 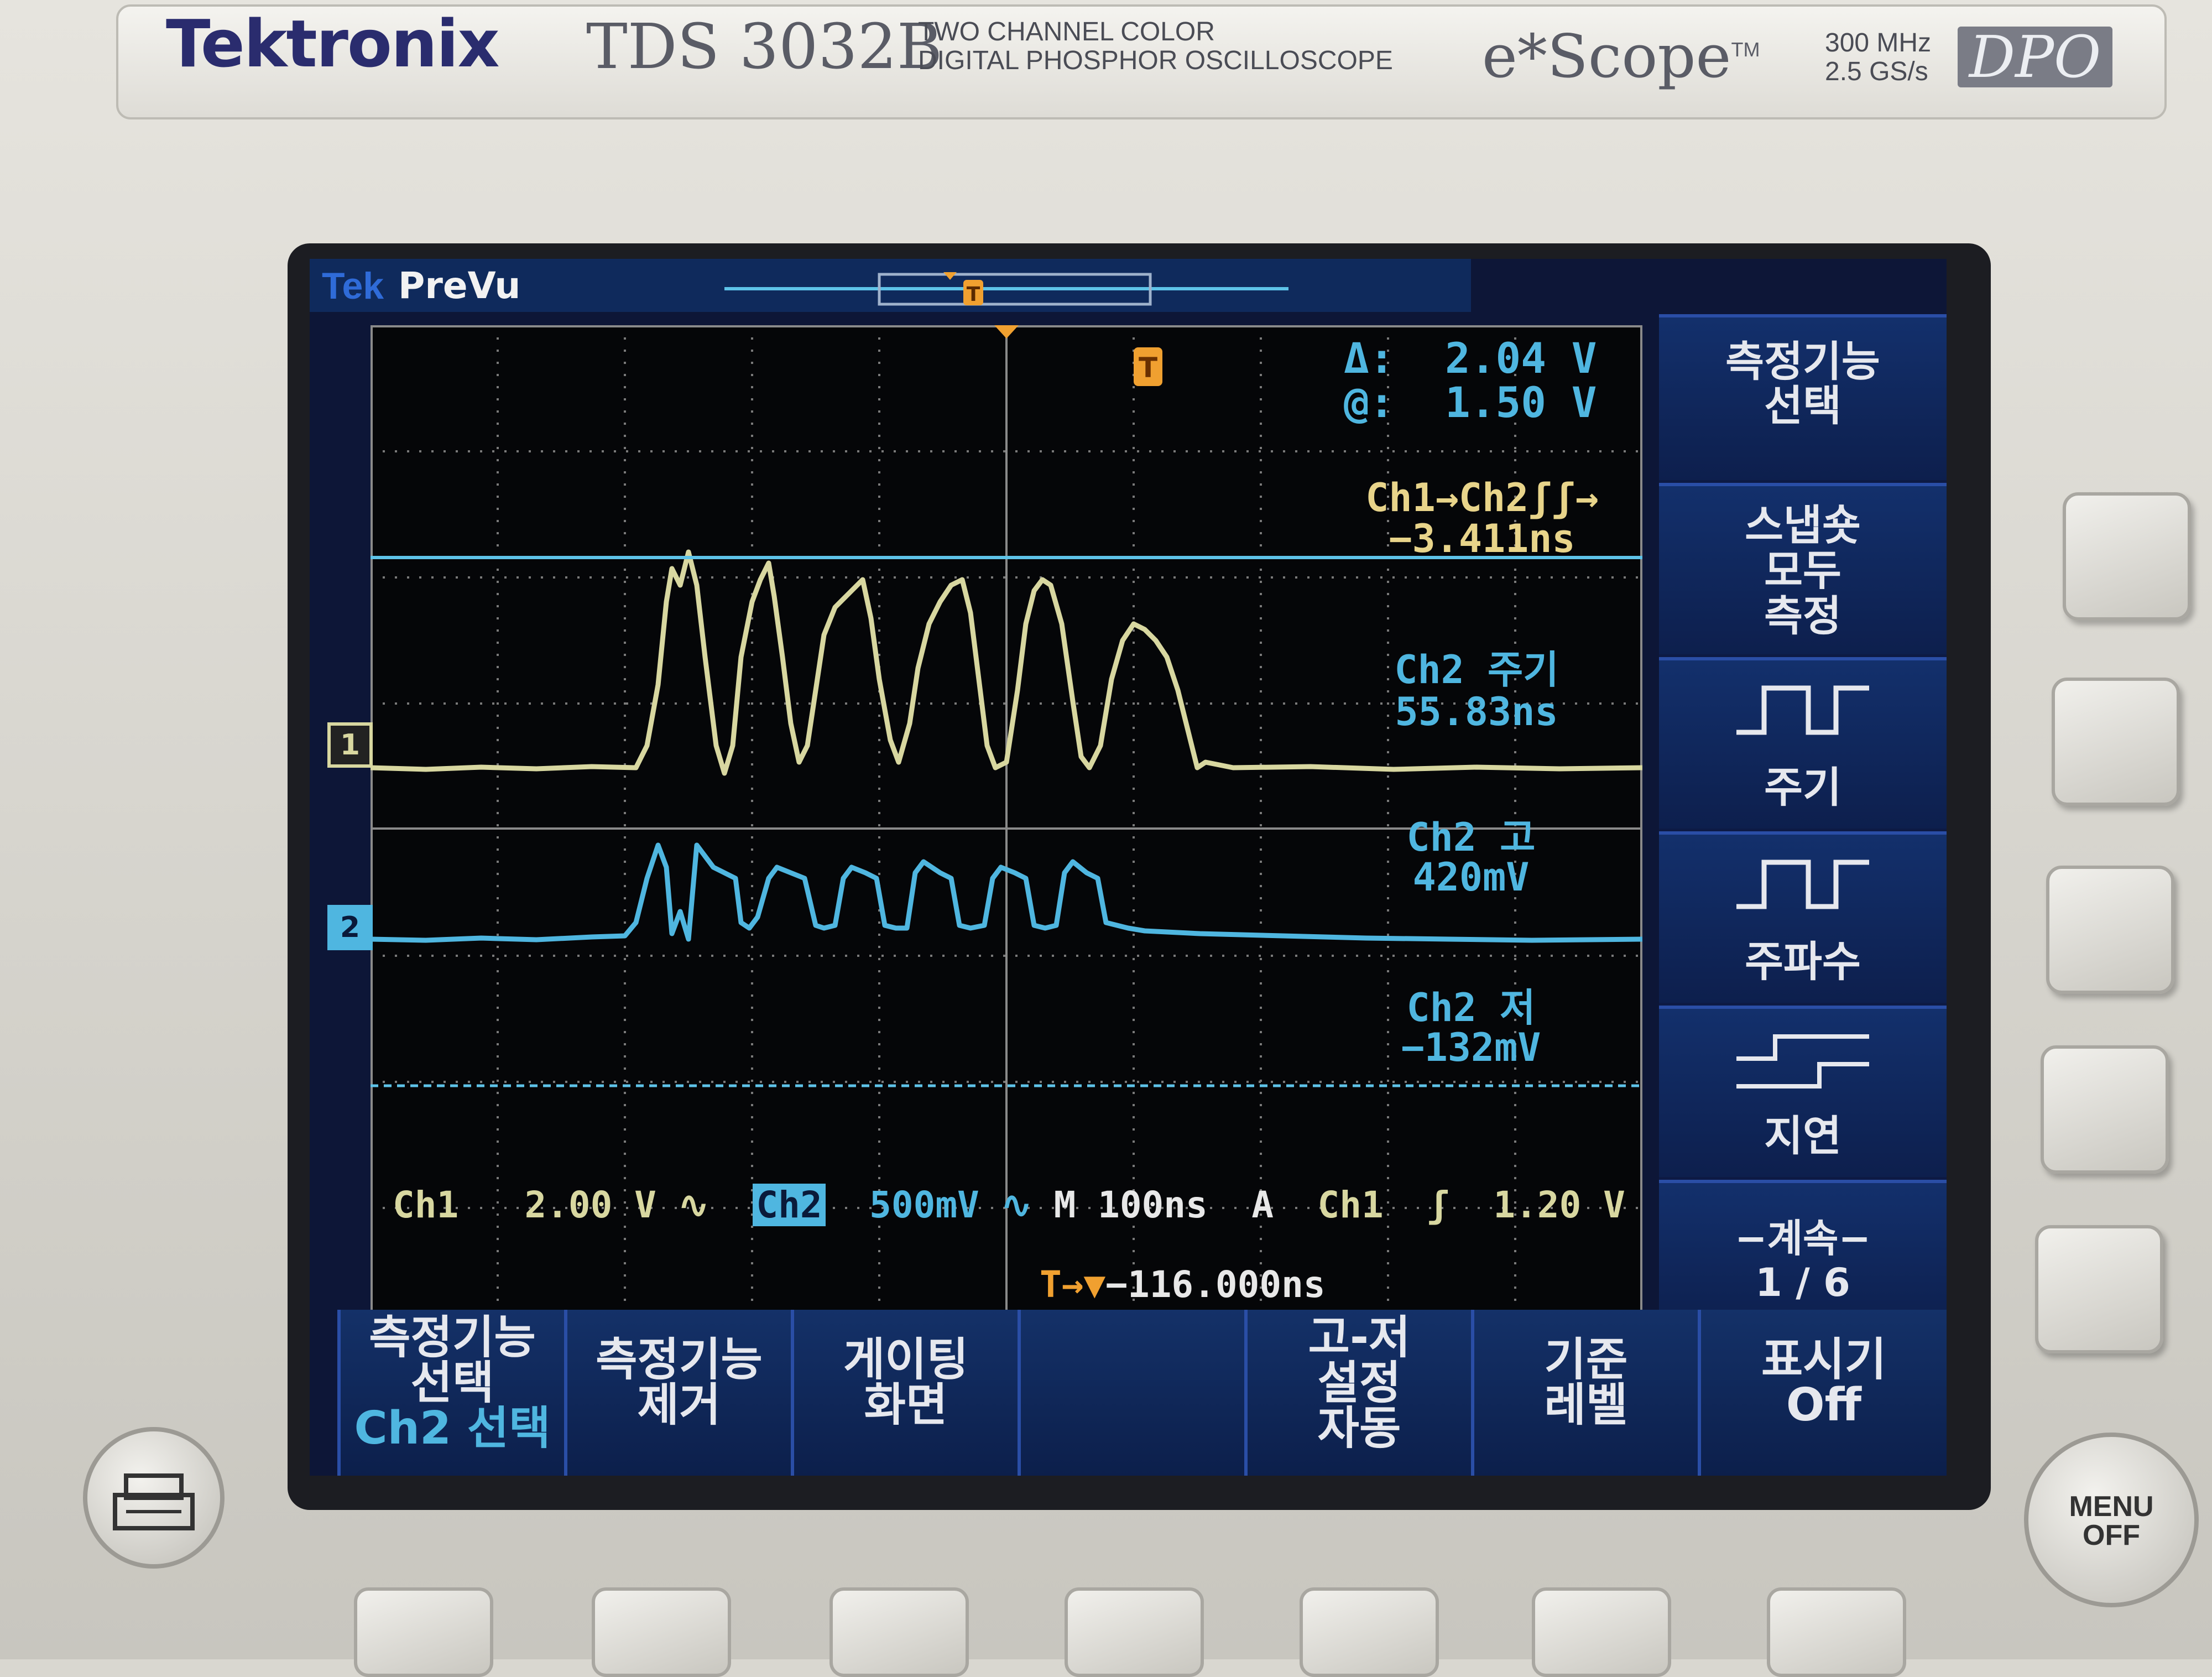 I want to click on select-measurement-sub: Ch2 선택, so click(x=452, y=1429).